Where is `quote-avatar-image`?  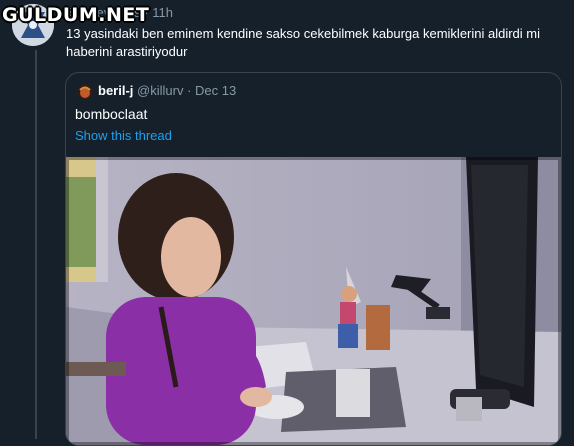
quote-avatar-image is located at coordinates (85, 92).